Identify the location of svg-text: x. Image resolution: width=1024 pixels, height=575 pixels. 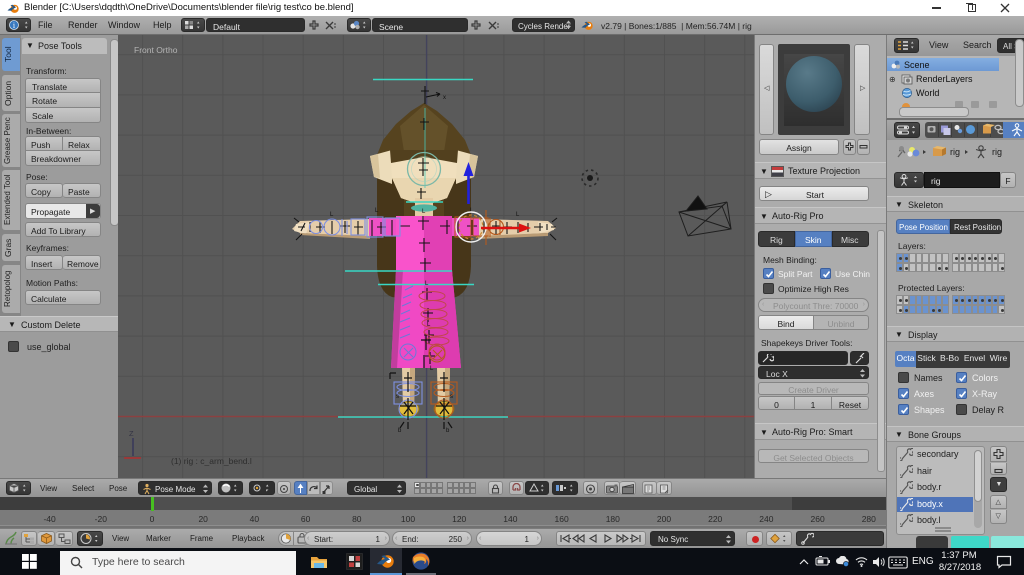
(444, 98).